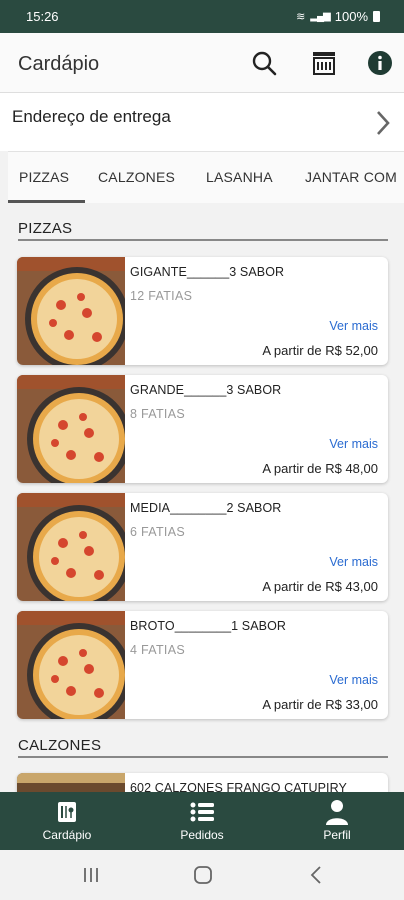 The height and width of the screenshot is (900, 404). What do you see at coordinates (317, 875) in the screenshot?
I see `back-icon` at bounding box center [317, 875].